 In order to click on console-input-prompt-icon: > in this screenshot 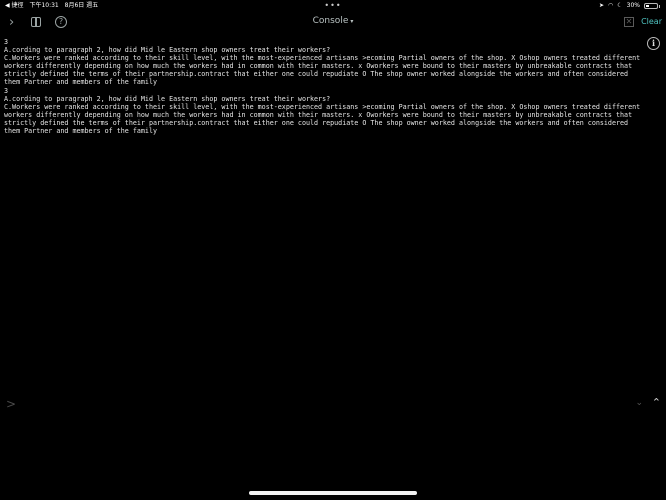, I will do `click(11, 404)`.